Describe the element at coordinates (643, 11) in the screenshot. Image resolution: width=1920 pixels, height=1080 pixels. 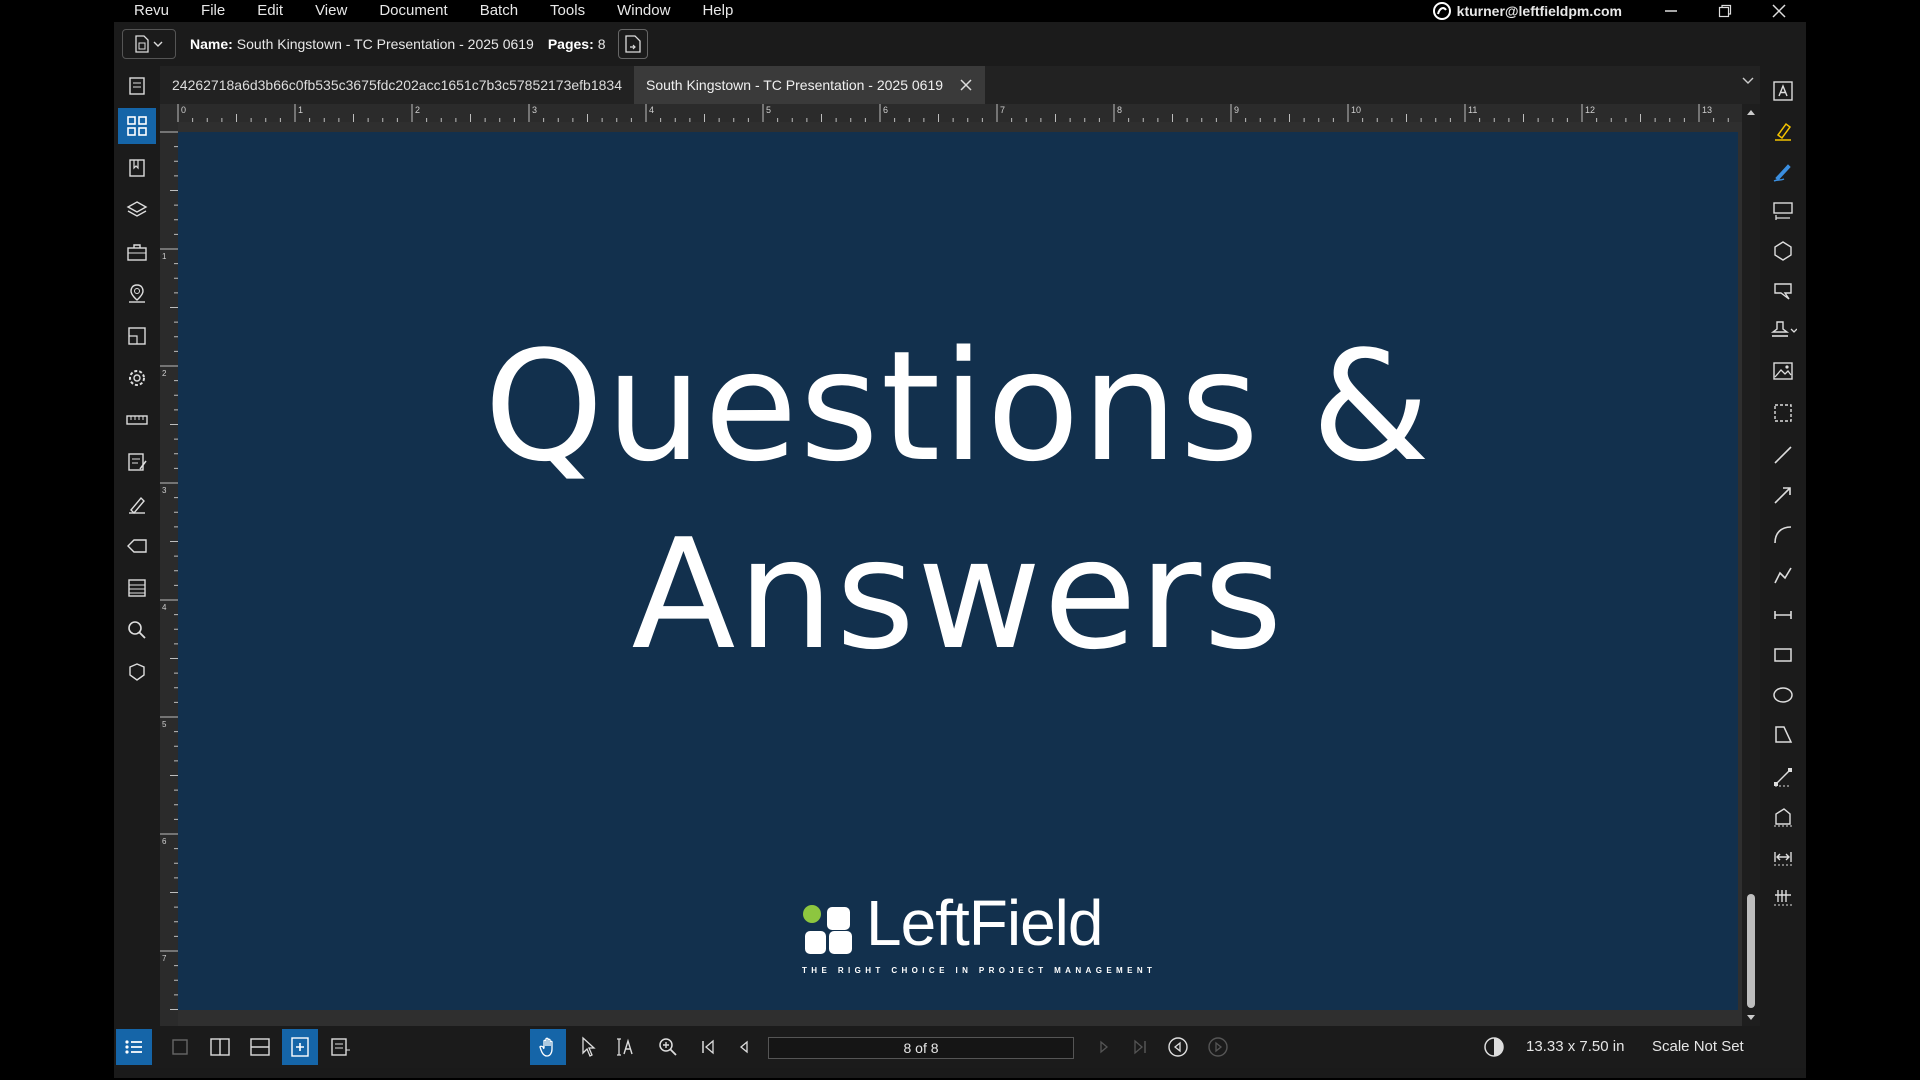
I see `menu-window: Window` at that location.